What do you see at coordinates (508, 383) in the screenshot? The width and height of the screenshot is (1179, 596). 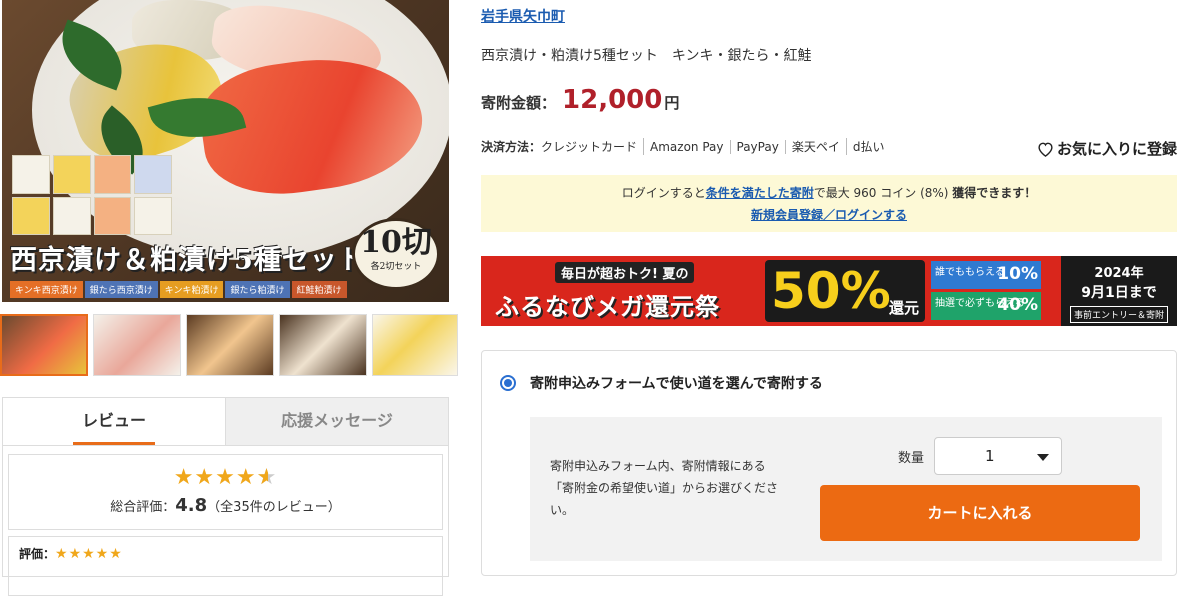 I see `radio-selected-icon` at bounding box center [508, 383].